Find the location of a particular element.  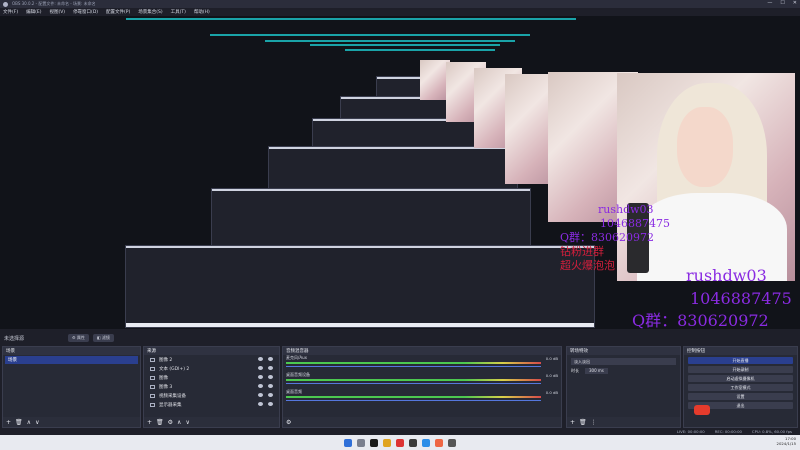

add-source-button: + is located at coordinates (149, 422).